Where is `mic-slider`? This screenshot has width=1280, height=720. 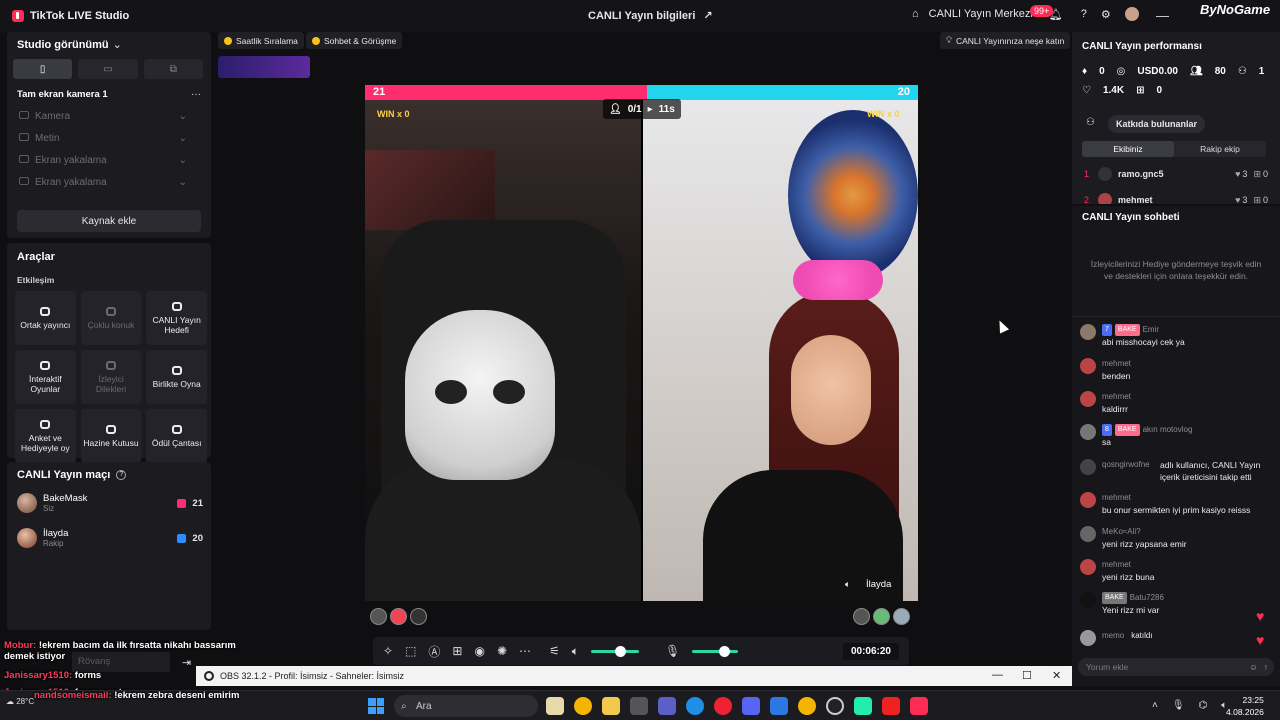 mic-slider is located at coordinates (715, 651).